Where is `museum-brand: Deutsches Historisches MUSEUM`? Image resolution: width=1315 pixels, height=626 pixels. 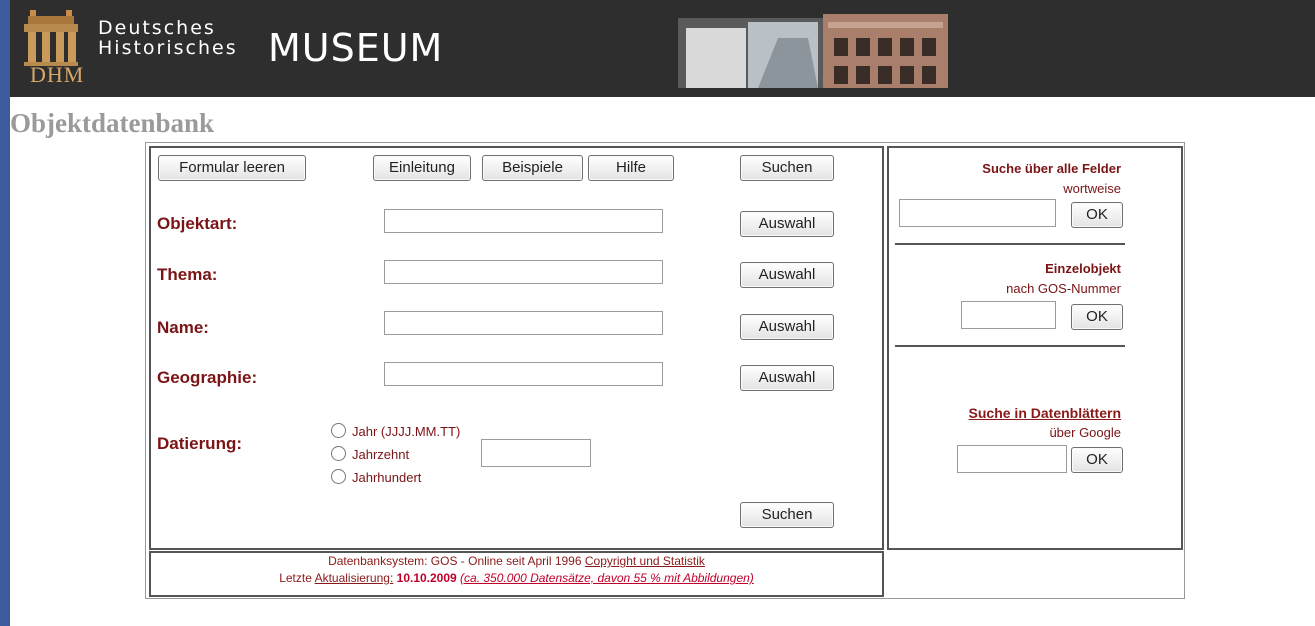
museum-brand: Deutsches Historisches MUSEUM is located at coordinates (270, 43).